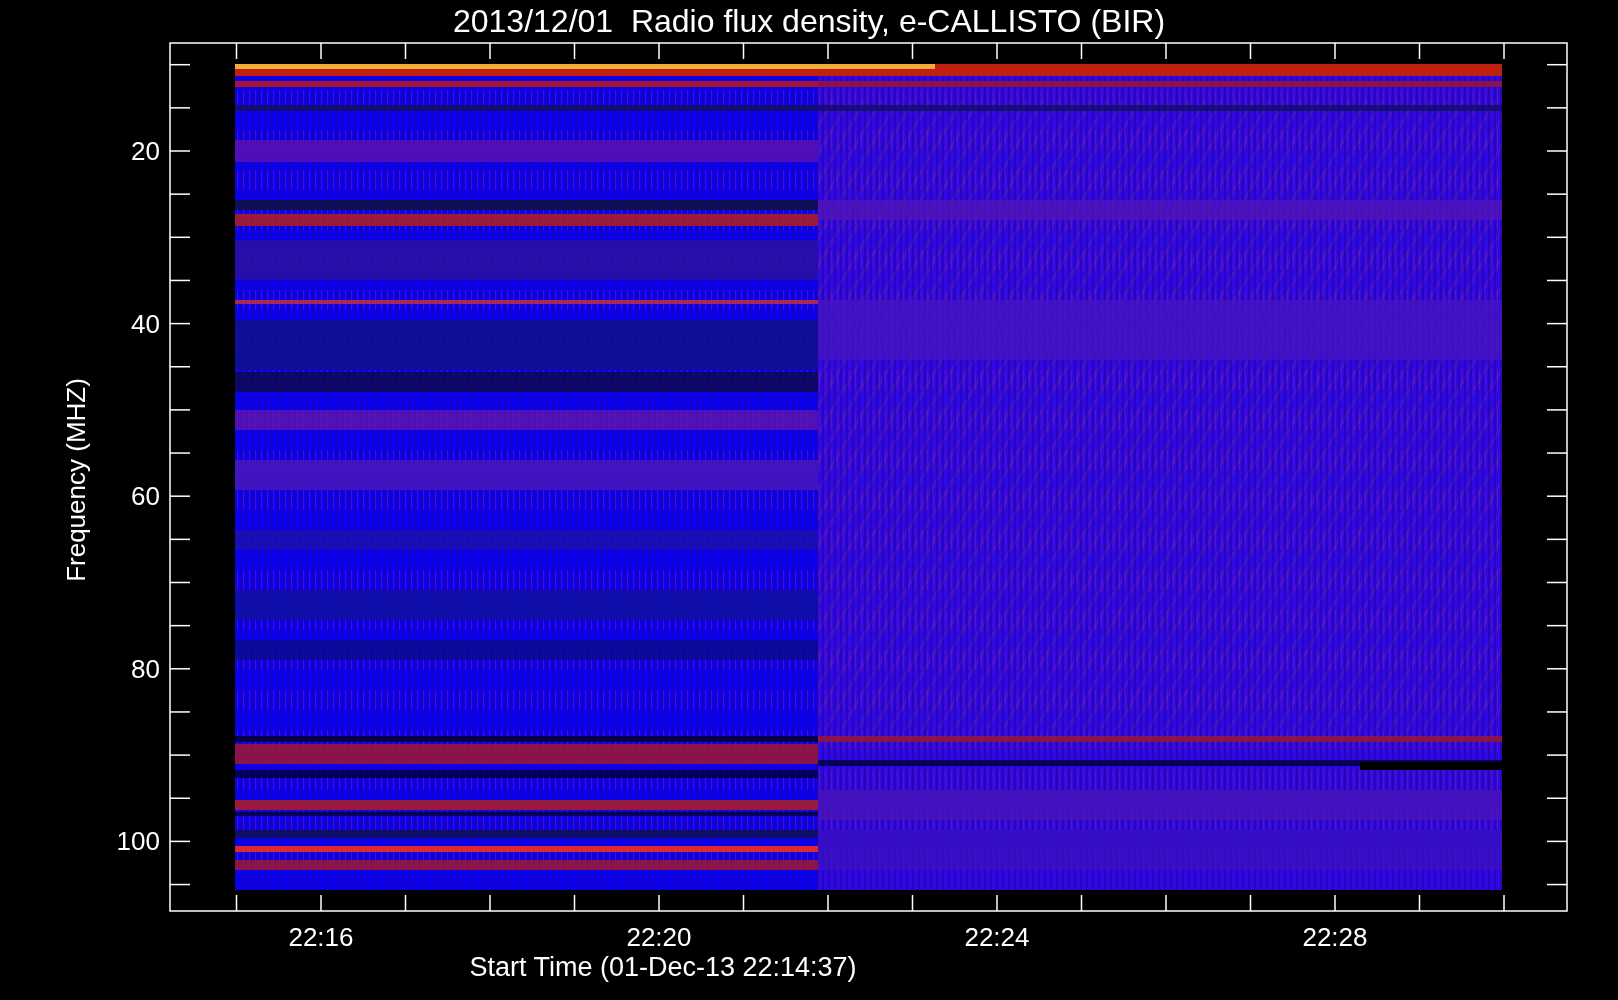 The width and height of the screenshot is (1618, 1000). Describe the element at coordinates (321, 937) in the screenshot. I see `x-tick-label: 22:16` at that location.